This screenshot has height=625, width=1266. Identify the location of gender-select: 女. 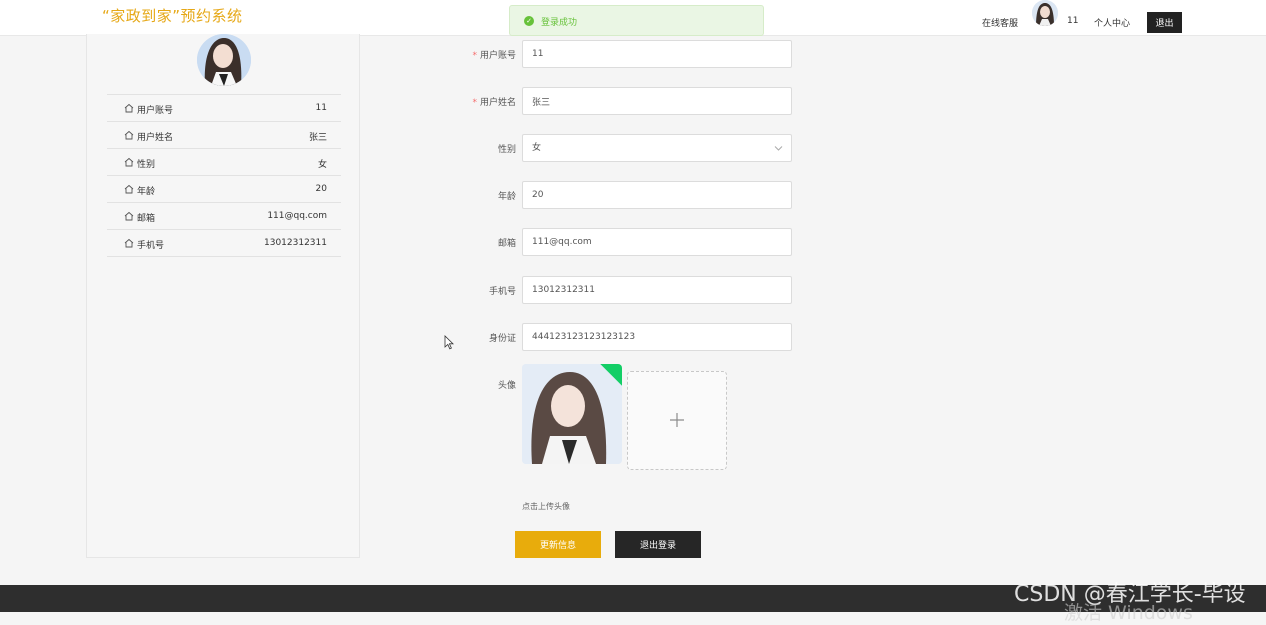
(657, 148).